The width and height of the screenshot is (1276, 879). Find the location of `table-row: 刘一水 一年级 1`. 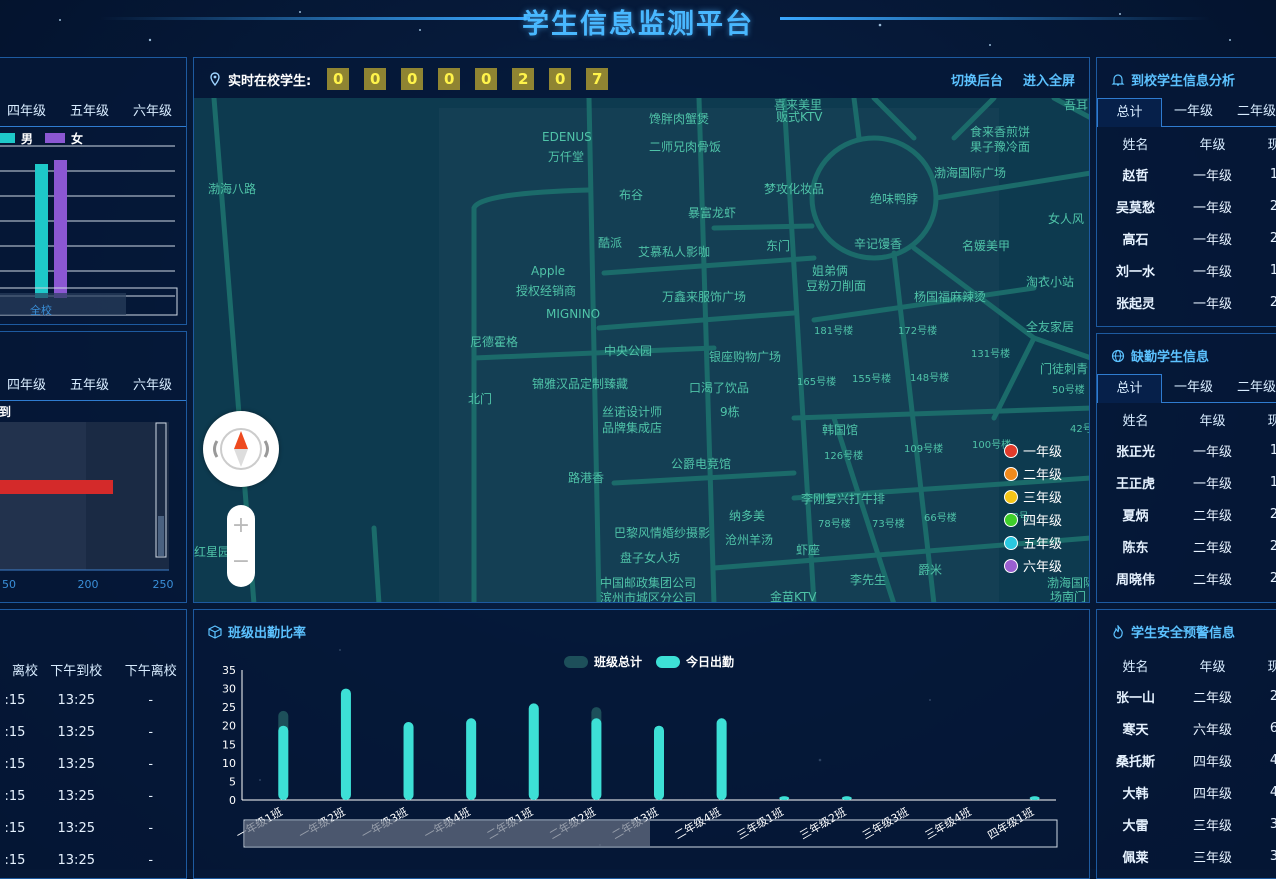

table-row: 刘一水 一年级 1 is located at coordinates (1186, 270).